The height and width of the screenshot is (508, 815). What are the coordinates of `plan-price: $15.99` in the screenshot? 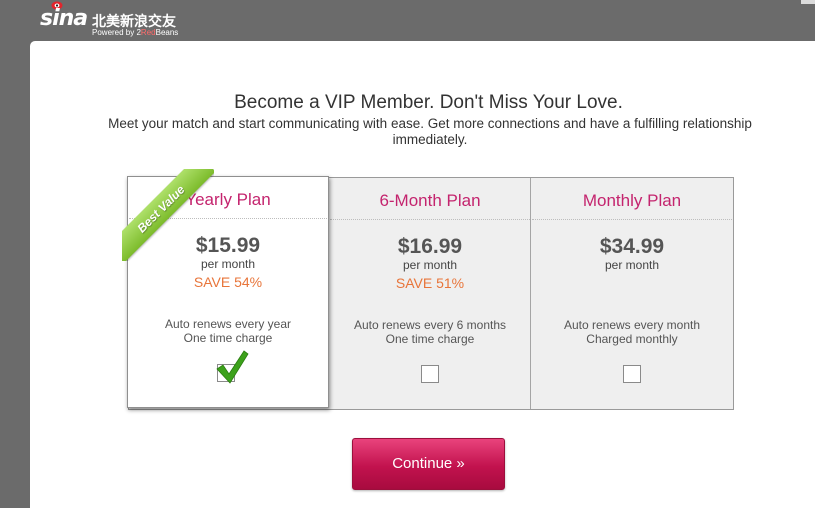 It's located at (228, 245).